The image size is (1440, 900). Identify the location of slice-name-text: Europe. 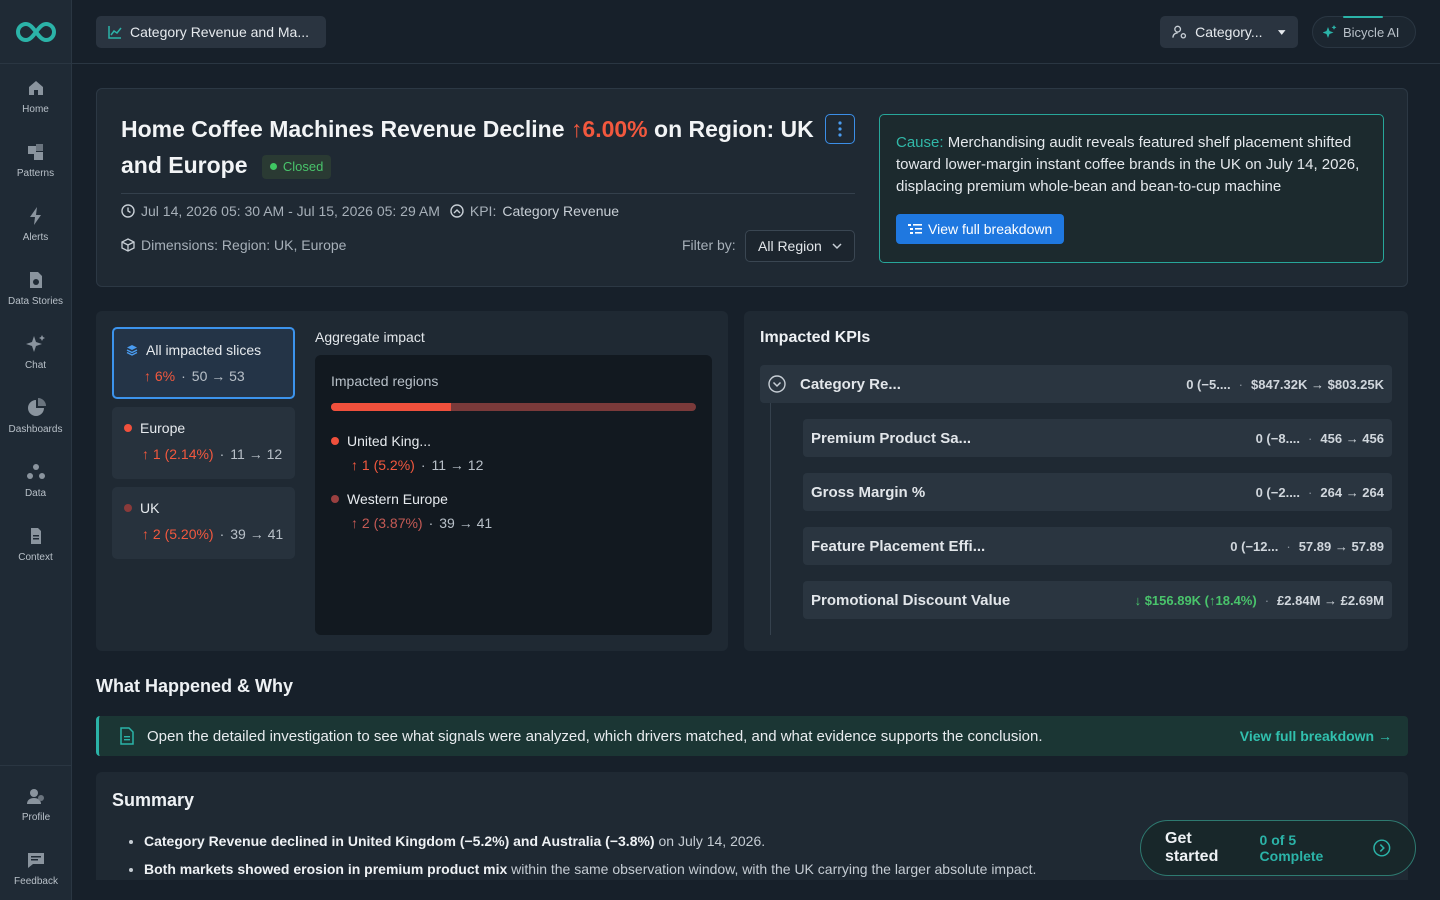
(163, 428).